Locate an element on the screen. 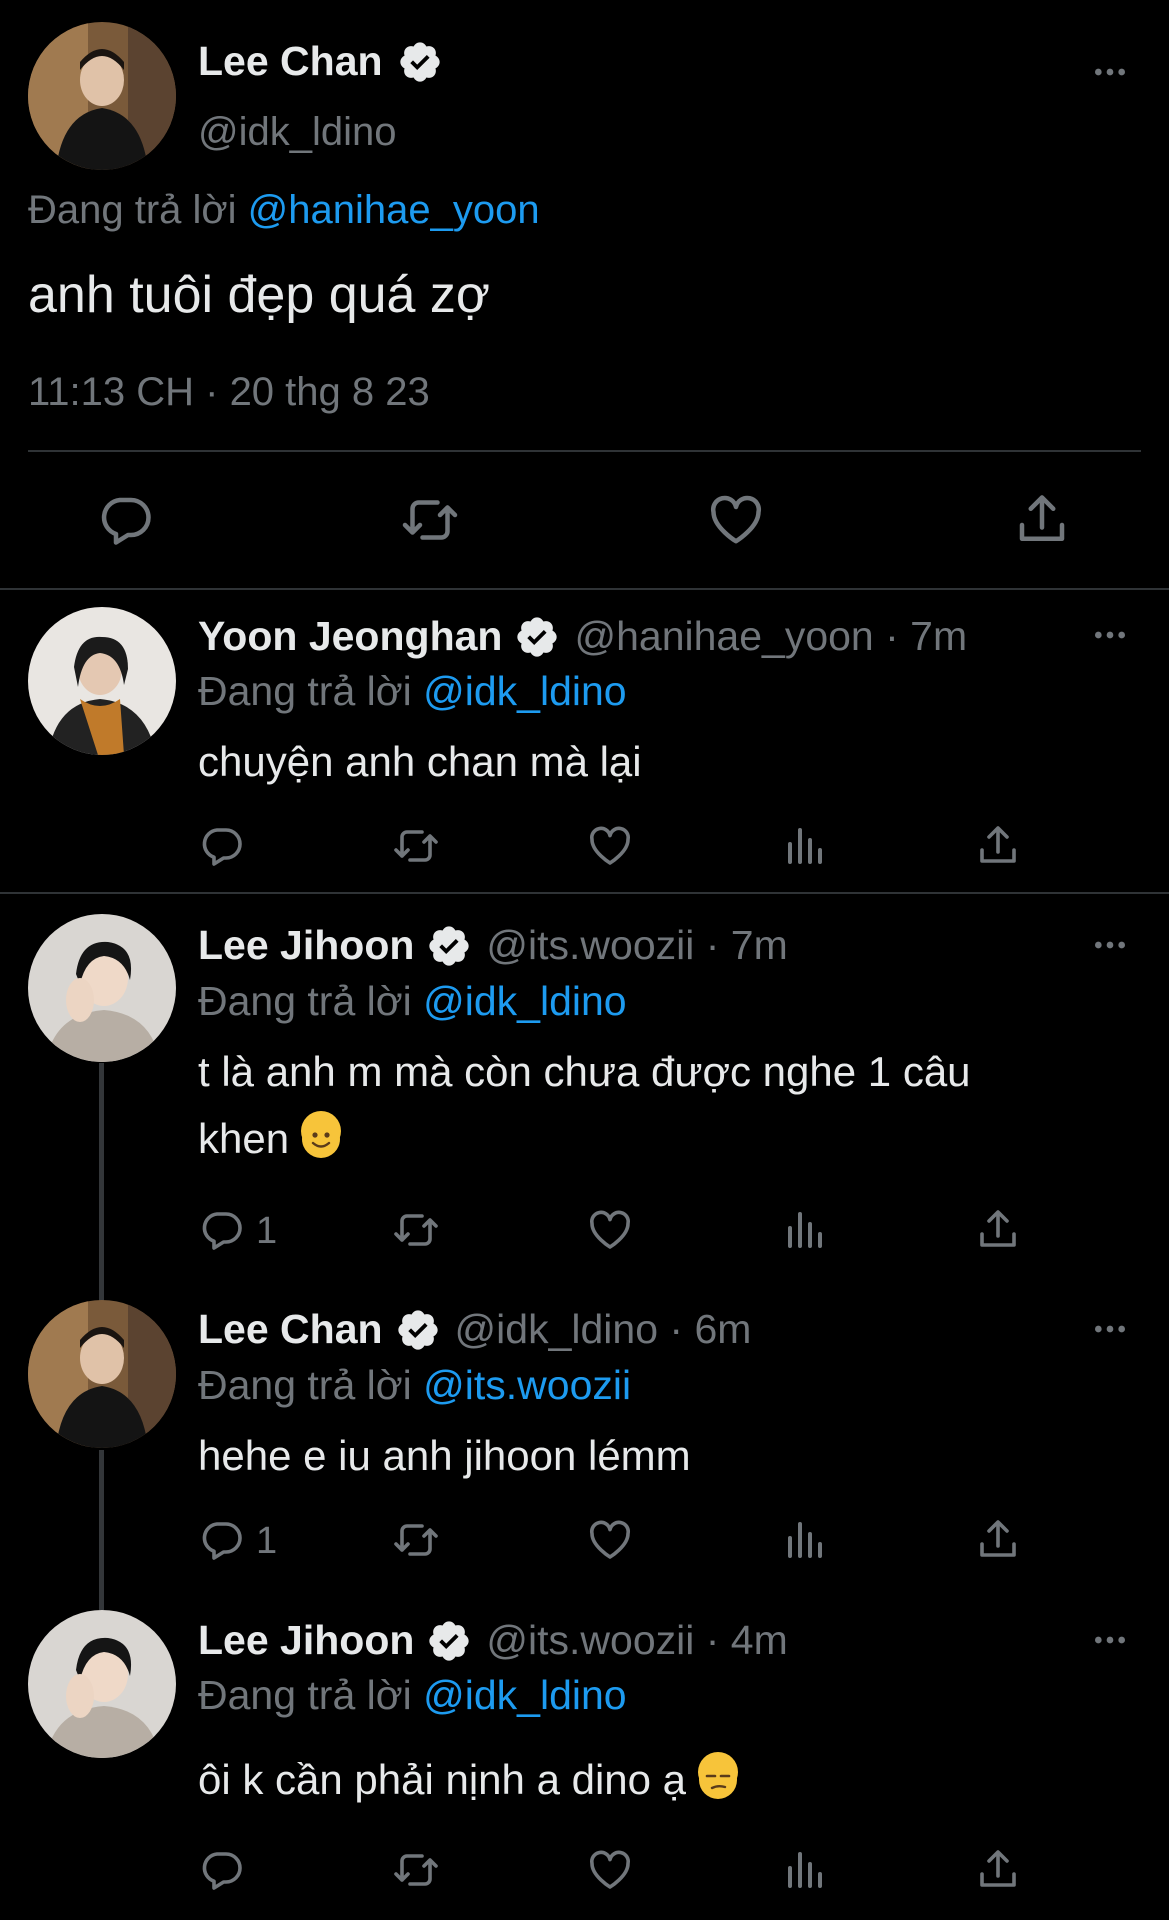 The height and width of the screenshot is (1920, 1169). author-name-text: Lee Chan is located at coordinates (290, 61).